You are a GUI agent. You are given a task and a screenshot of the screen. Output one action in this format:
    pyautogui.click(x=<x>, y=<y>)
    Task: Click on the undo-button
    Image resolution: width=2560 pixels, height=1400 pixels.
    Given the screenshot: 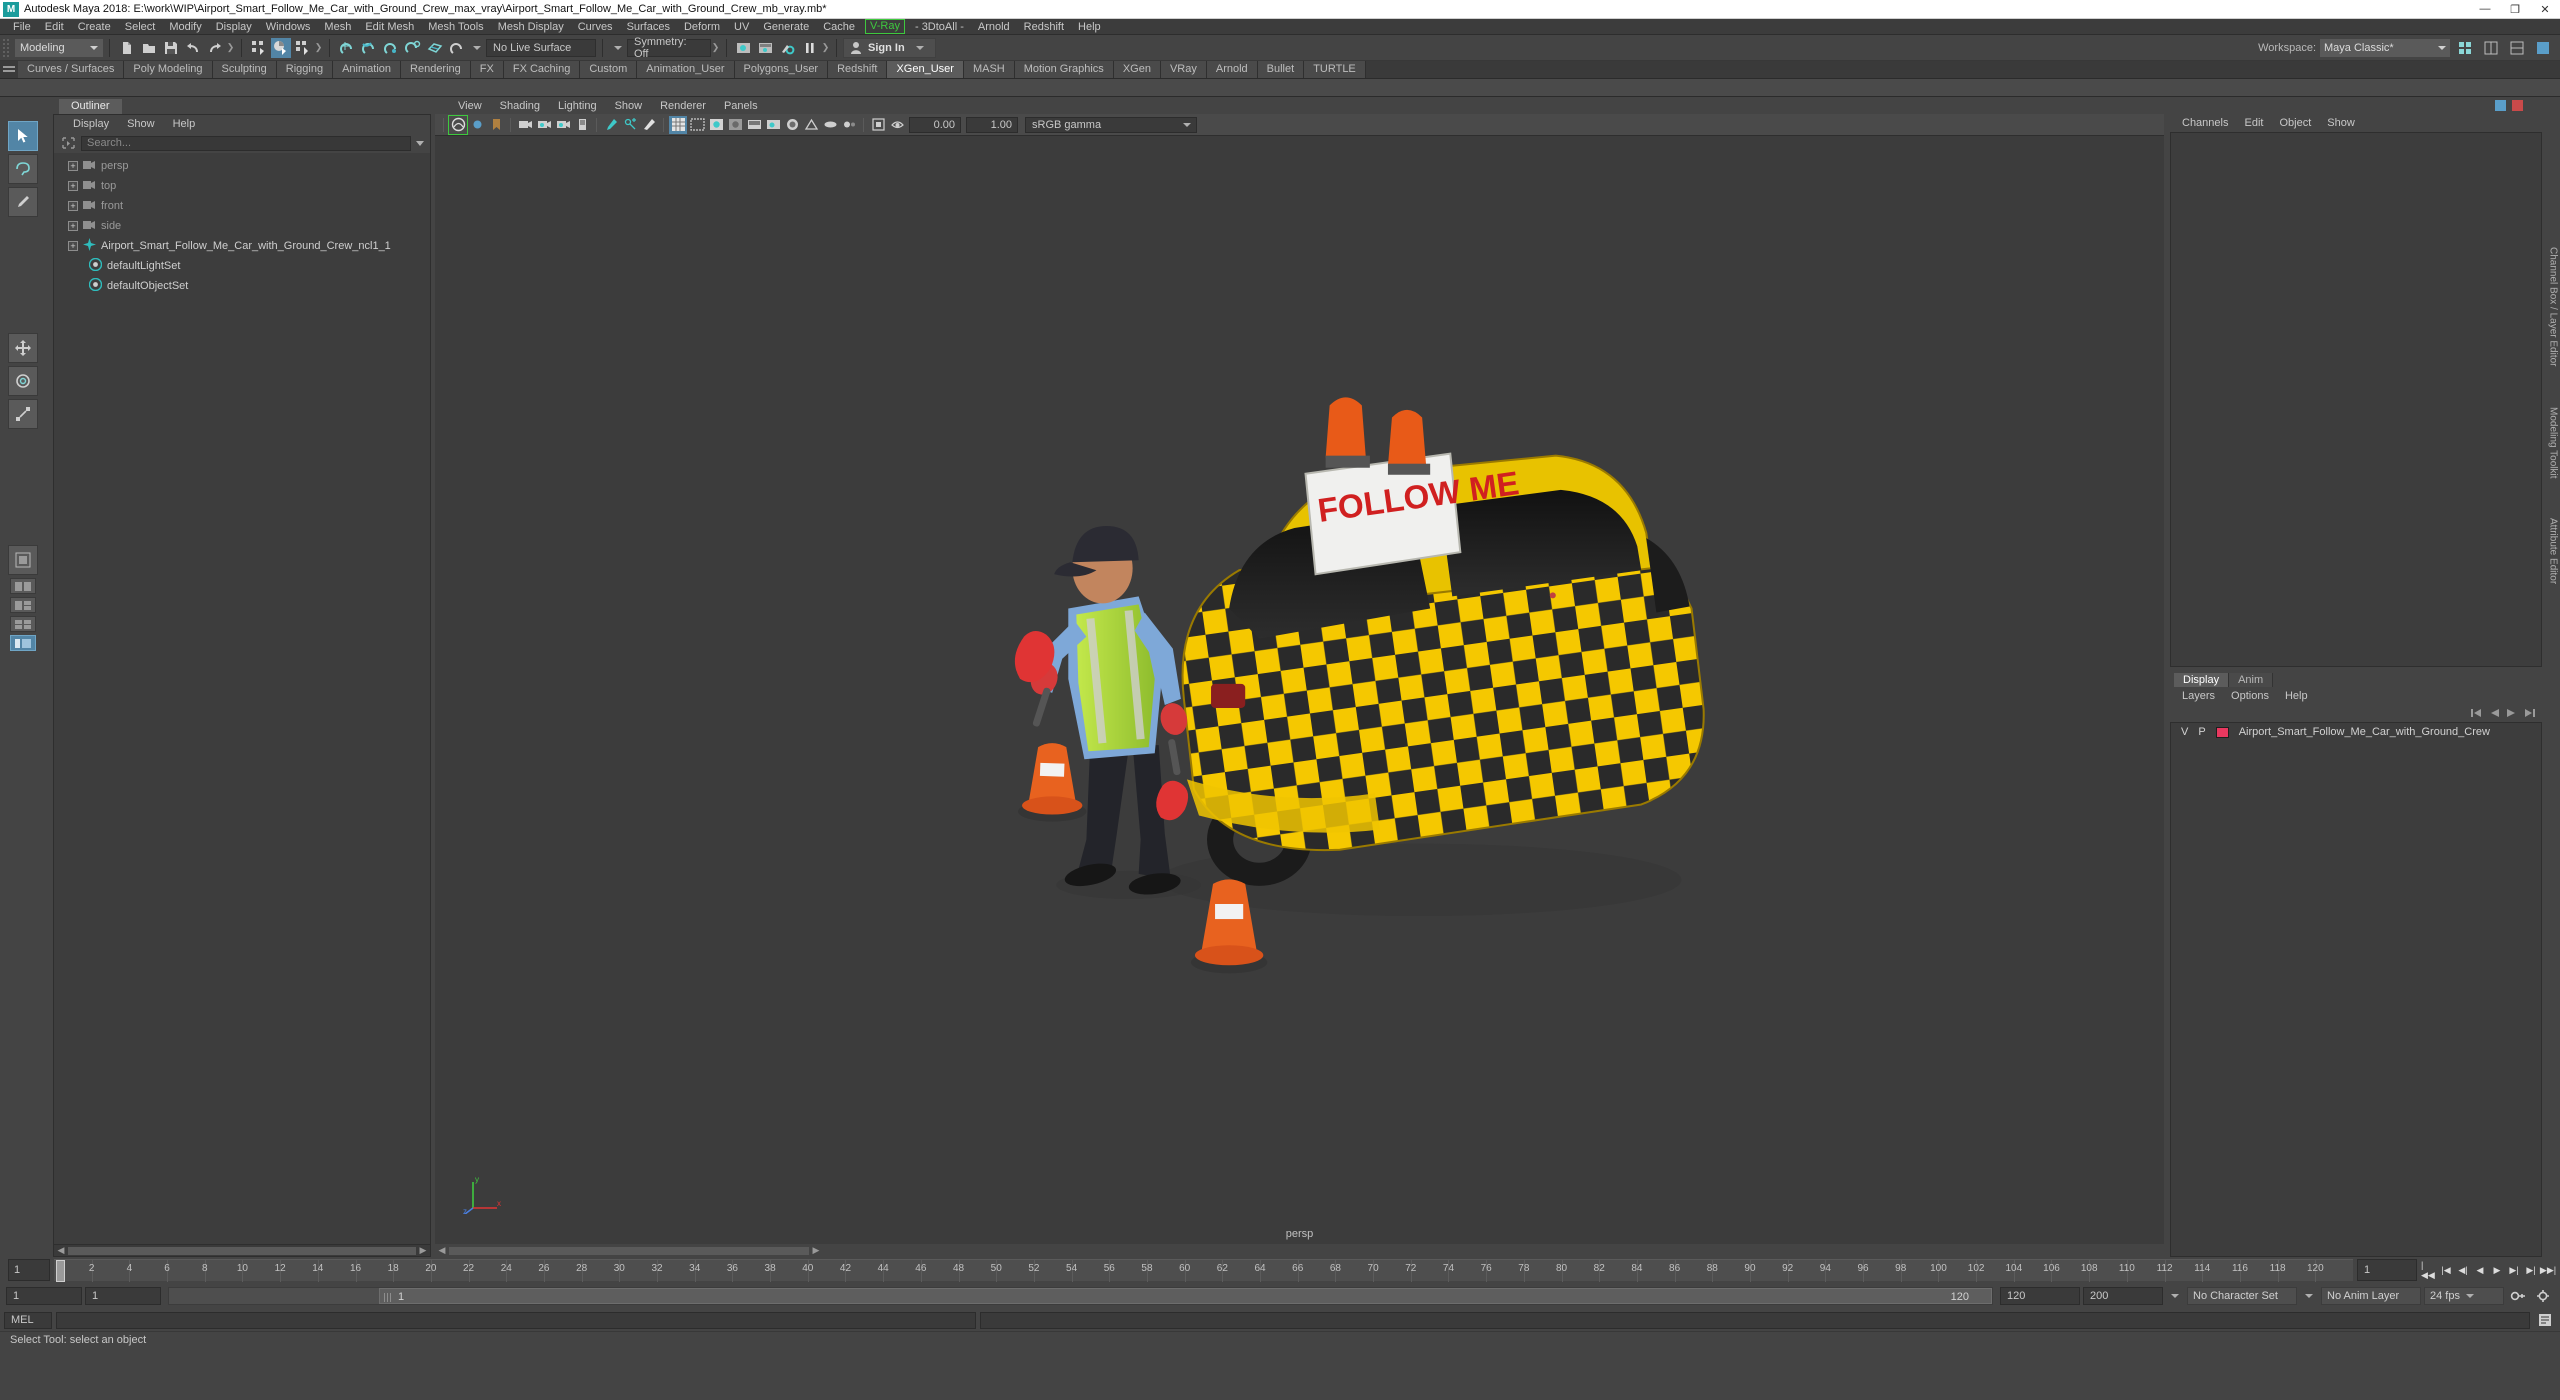 What is the action you would take?
    pyautogui.click(x=193, y=48)
    